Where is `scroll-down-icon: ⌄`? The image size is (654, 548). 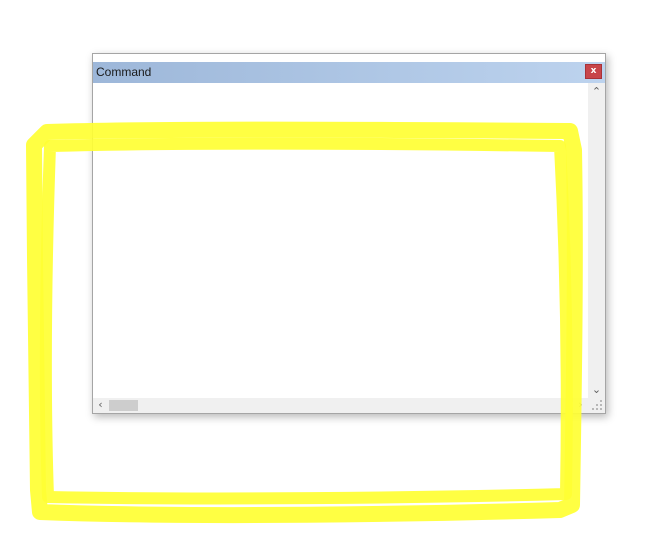 scroll-down-icon: ⌄ is located at coordinates (596, 389).